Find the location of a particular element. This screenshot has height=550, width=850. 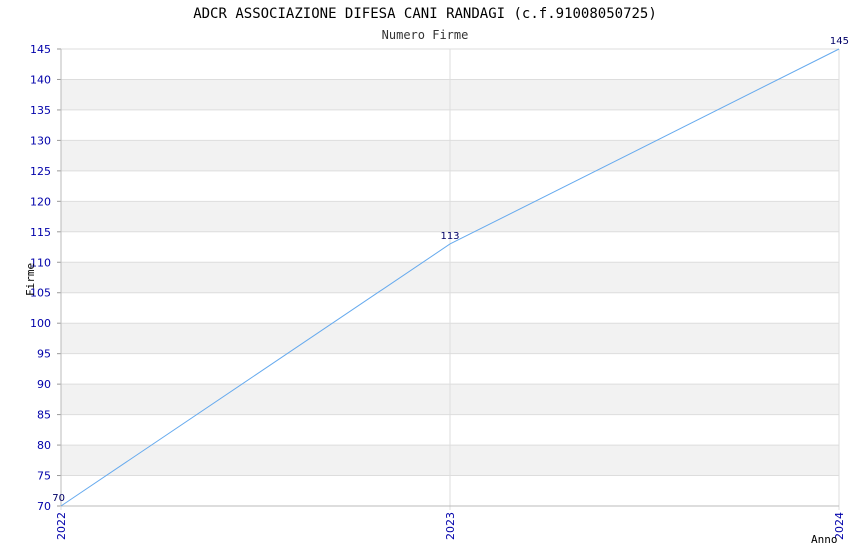

y-tick-label: 145 is located at coordinates (40, 49).